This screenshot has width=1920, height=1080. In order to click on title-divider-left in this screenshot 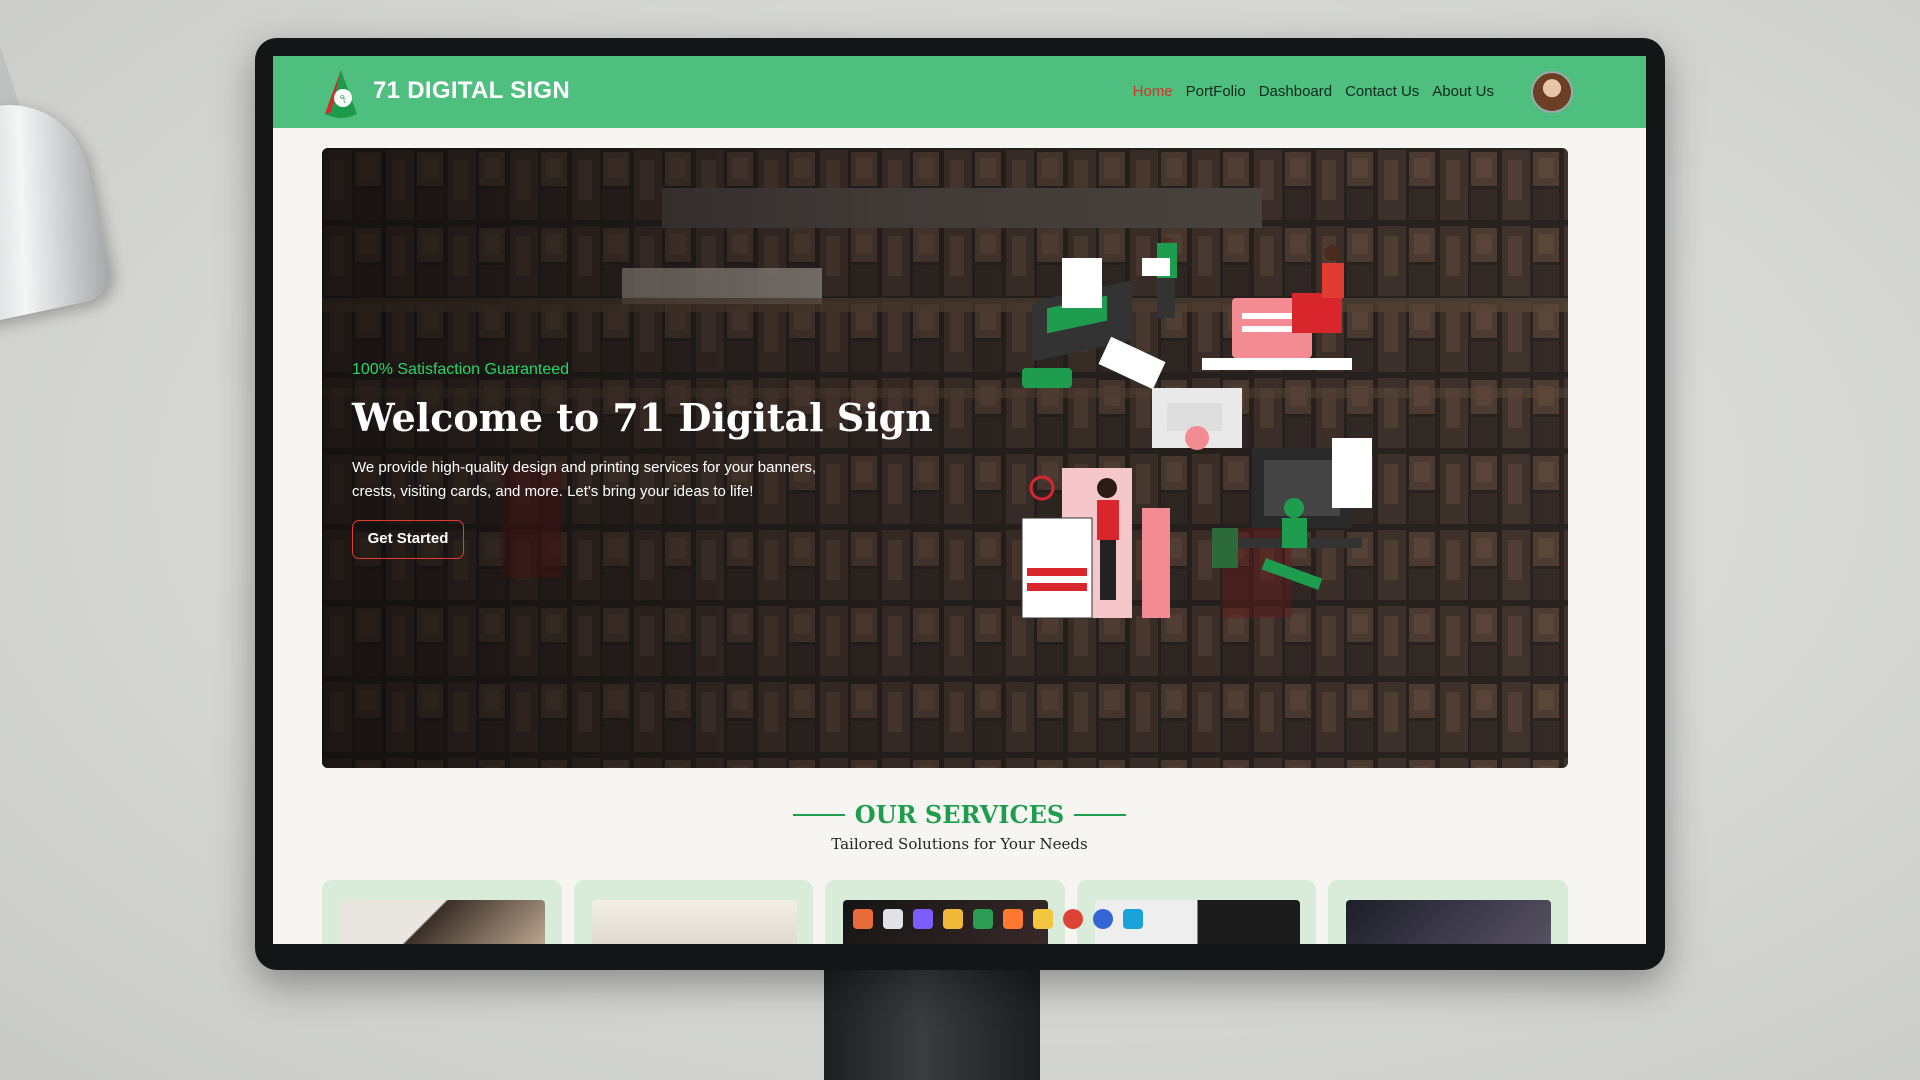, I will do `click(818, 814)`.